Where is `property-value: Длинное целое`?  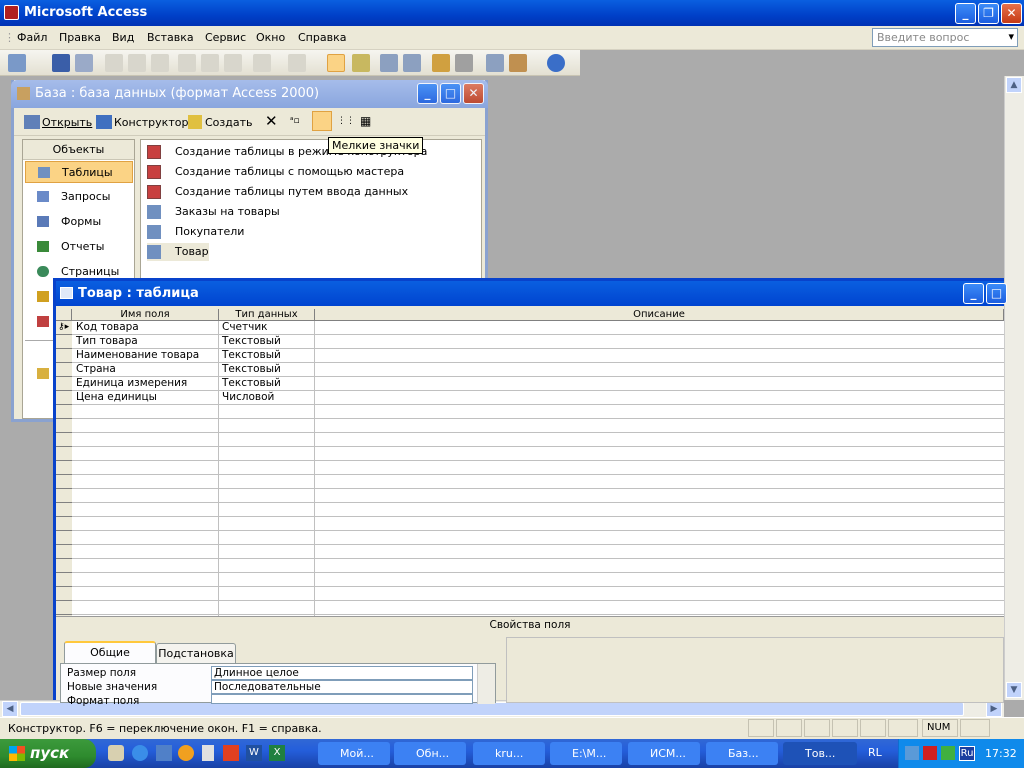
property-value: Длинное целое is located at coordinates (342, 673).